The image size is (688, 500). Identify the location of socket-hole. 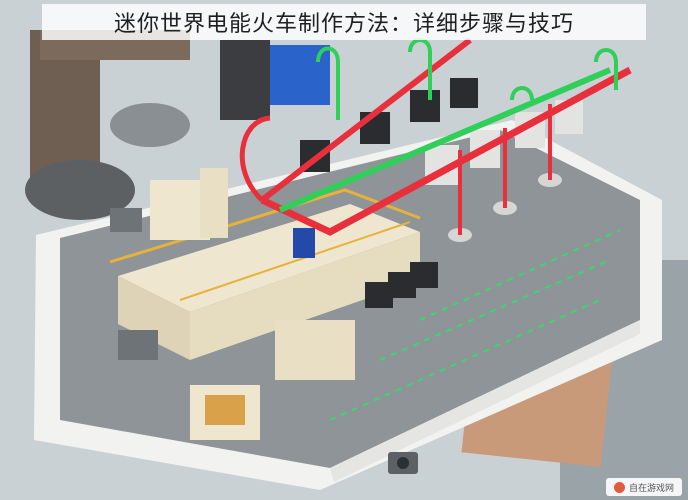
(403, 463).